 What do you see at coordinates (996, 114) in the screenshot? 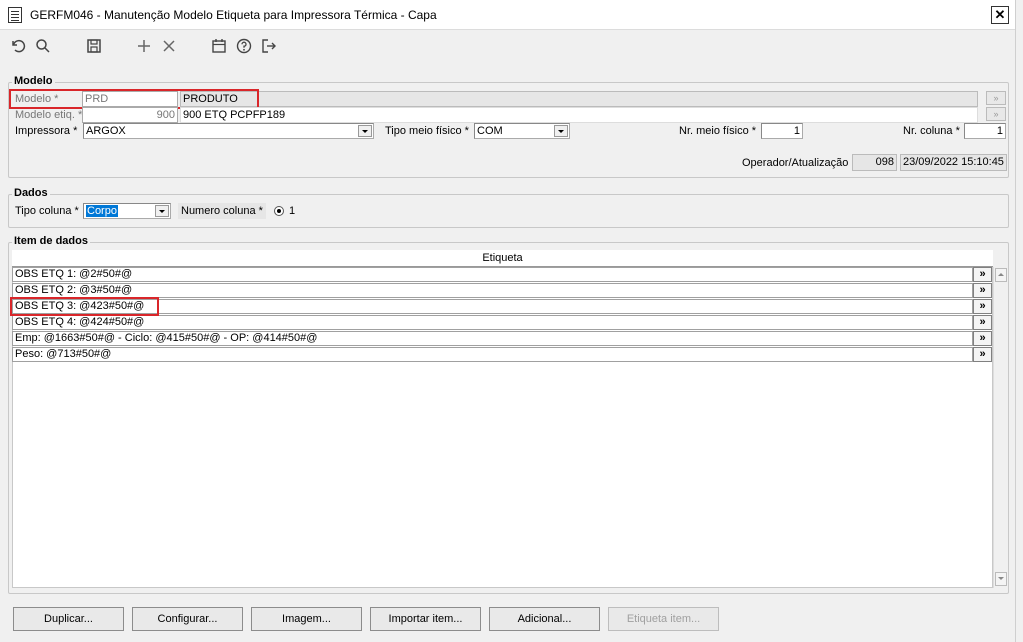
I see `modelo-etiq-lookup-button: »` at bounding box center [996, 114].